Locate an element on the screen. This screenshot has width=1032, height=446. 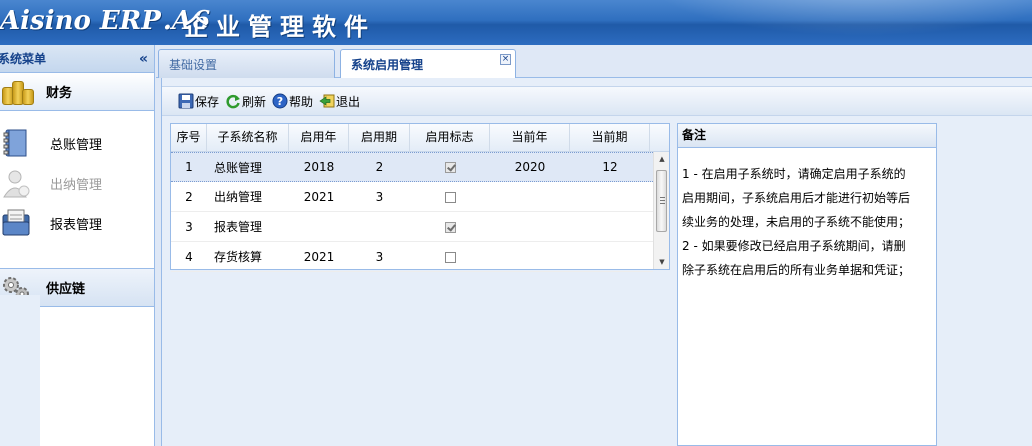
close-icon: × is located at coordinates (505, 59).